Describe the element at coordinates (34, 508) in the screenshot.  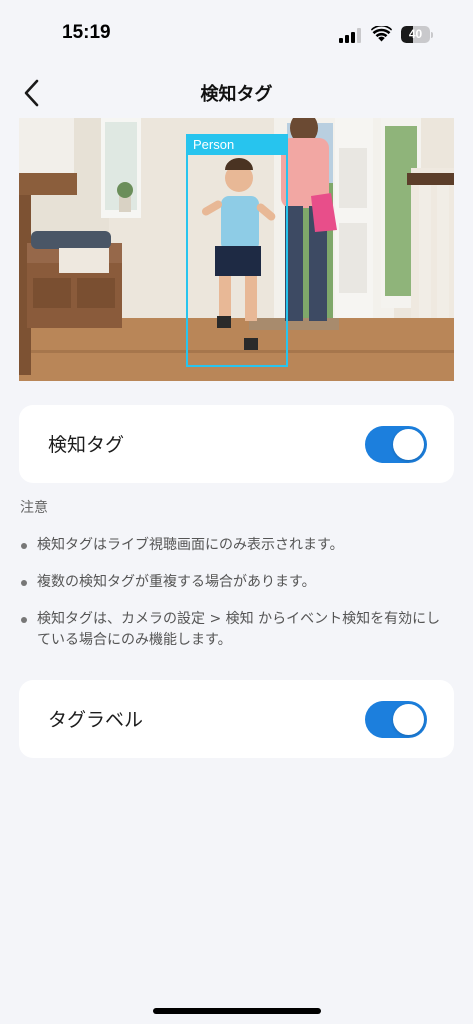
I see `note-heading: 注意` at that location.